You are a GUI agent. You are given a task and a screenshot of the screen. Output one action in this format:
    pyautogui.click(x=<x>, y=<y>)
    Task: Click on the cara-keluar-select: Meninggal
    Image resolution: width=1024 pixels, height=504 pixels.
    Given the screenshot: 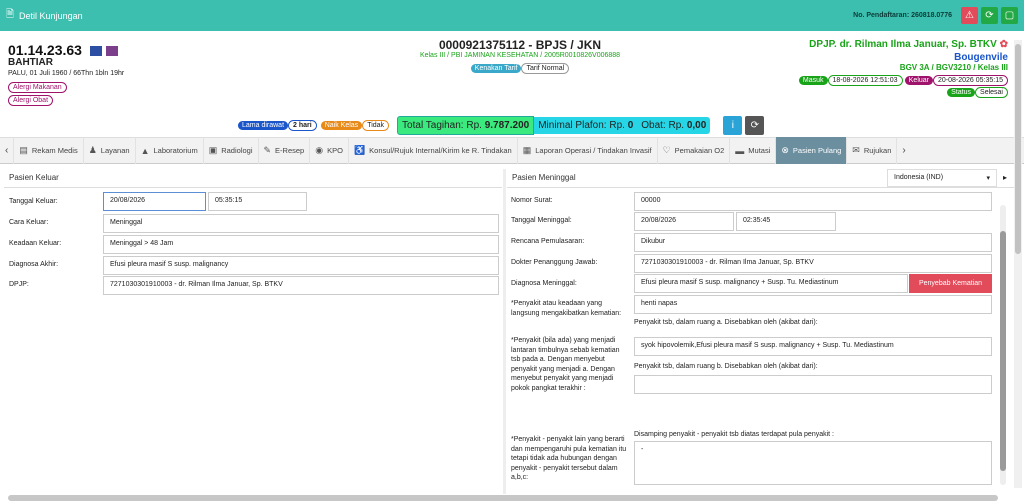 What is the action you would take?
    pyautogui.click(x=301, y=223)
    